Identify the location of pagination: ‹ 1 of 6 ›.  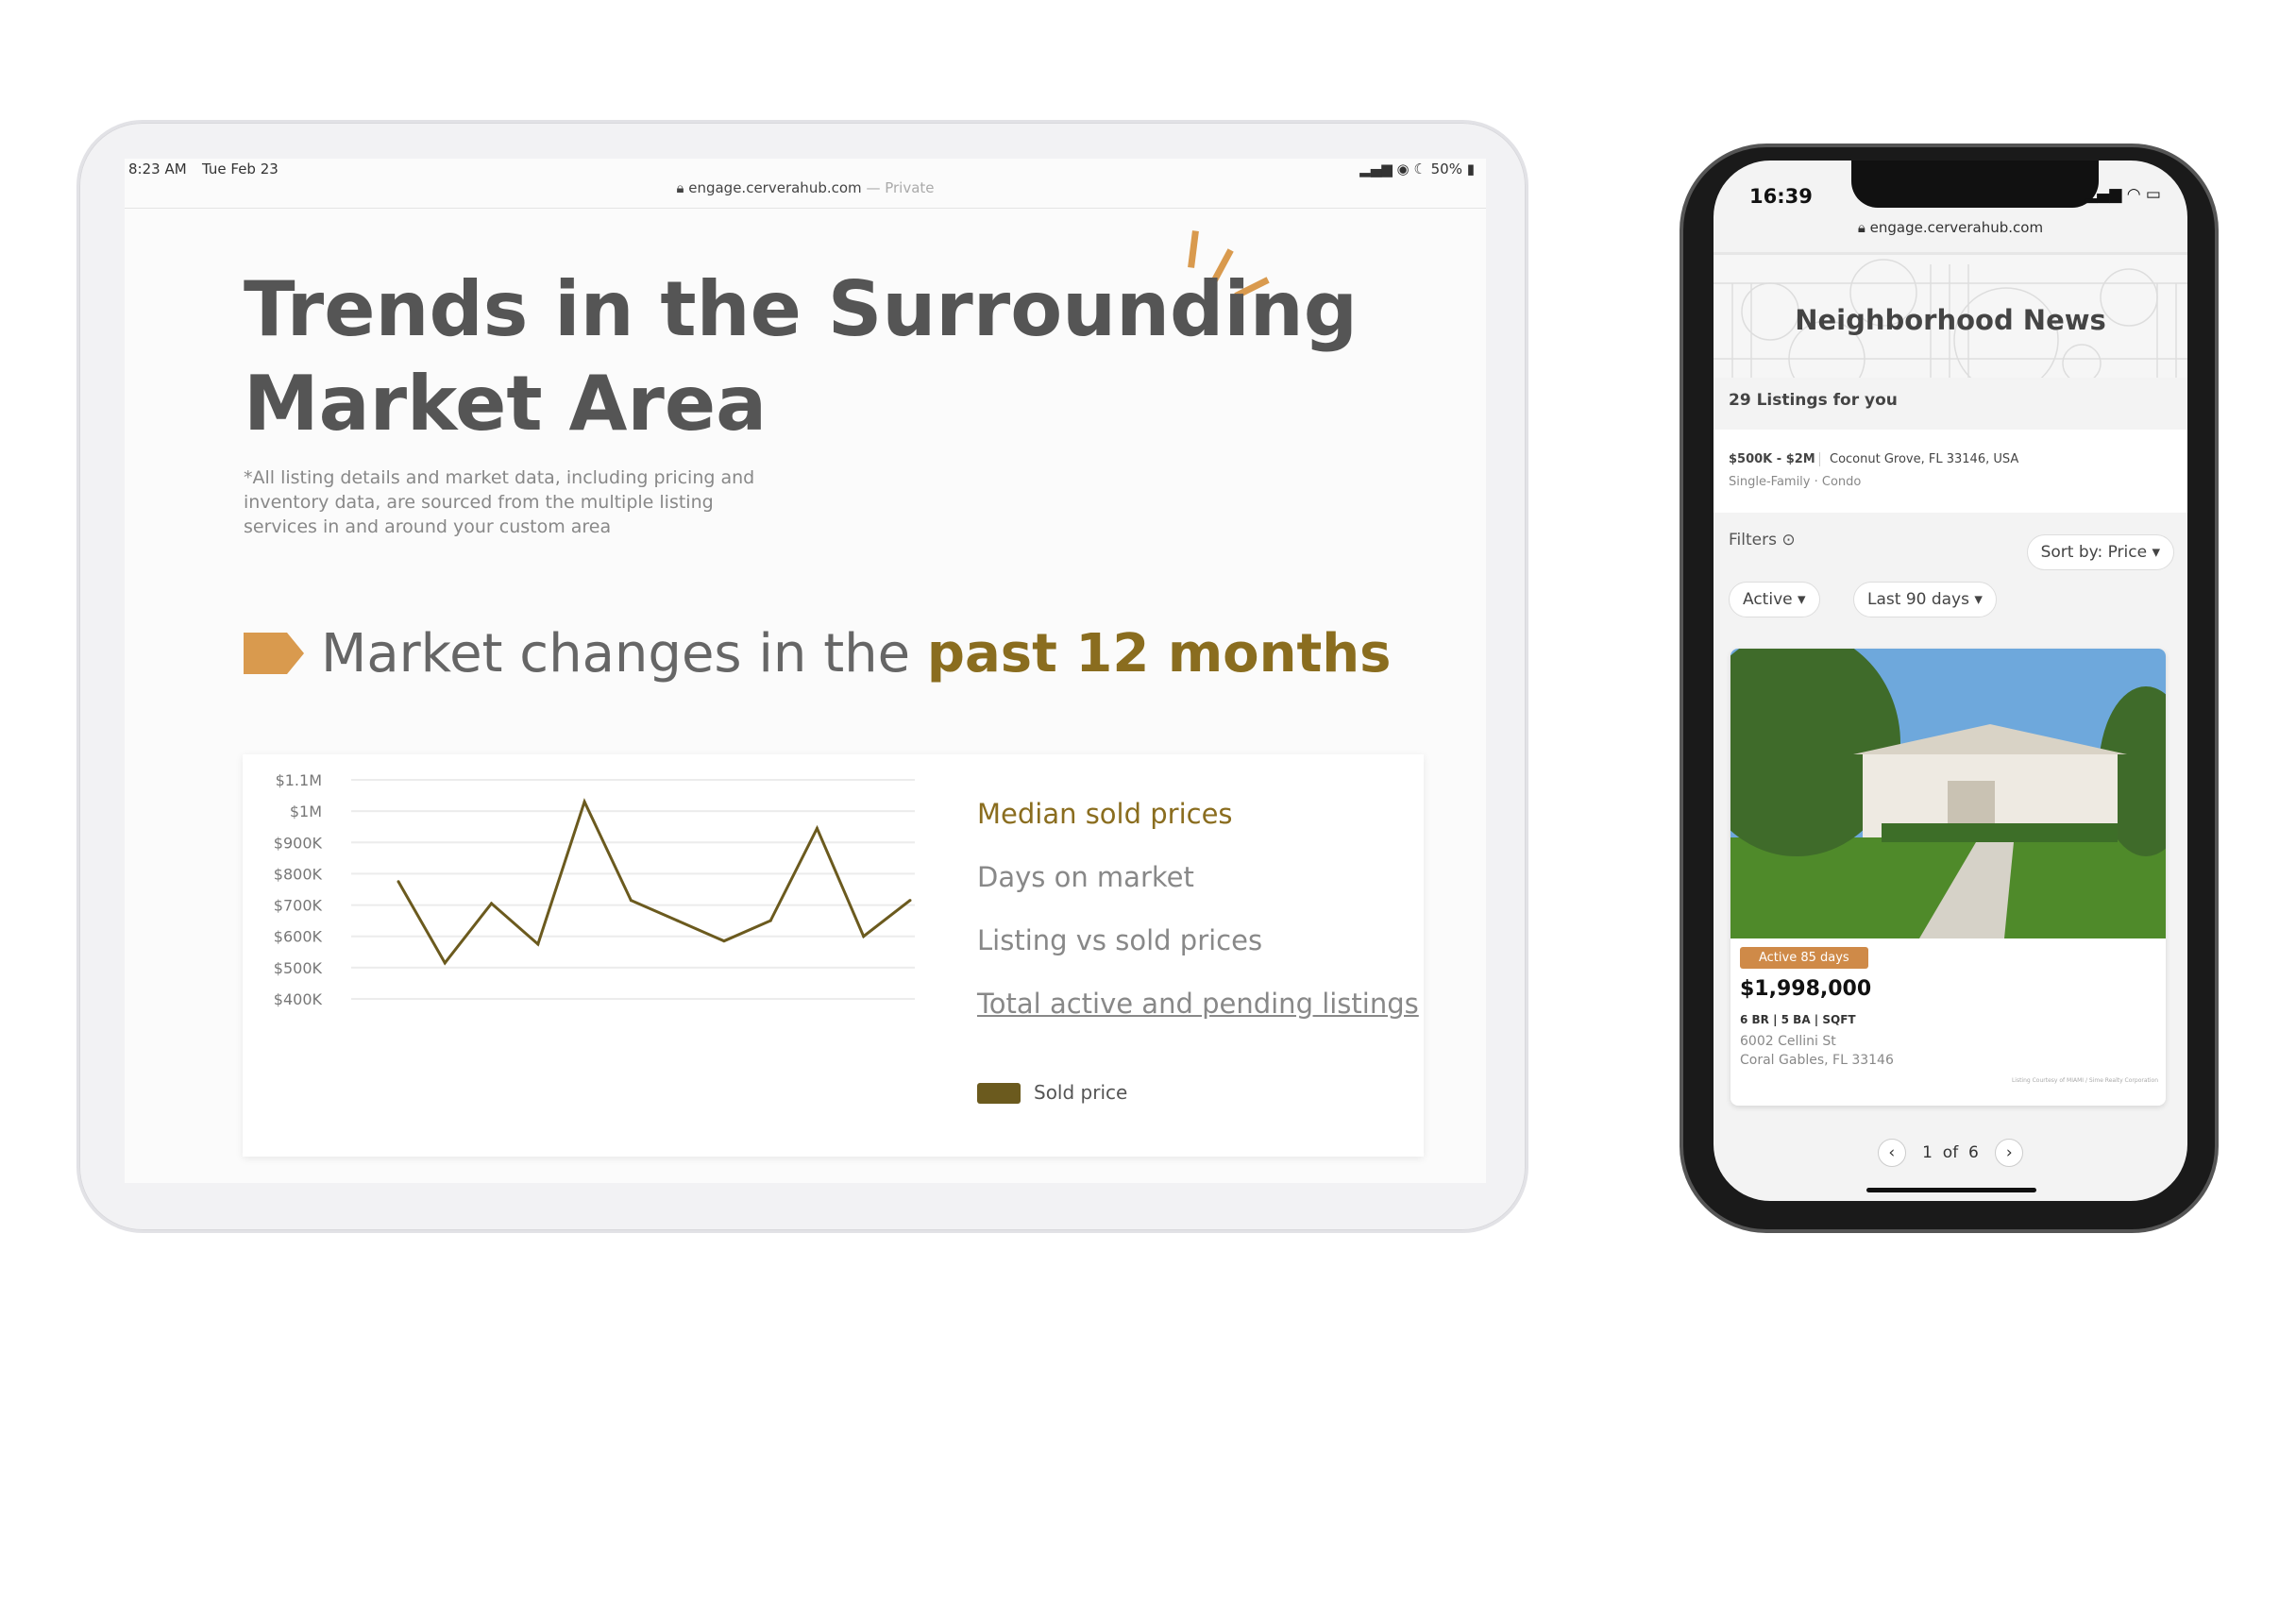
(1950, 1153).